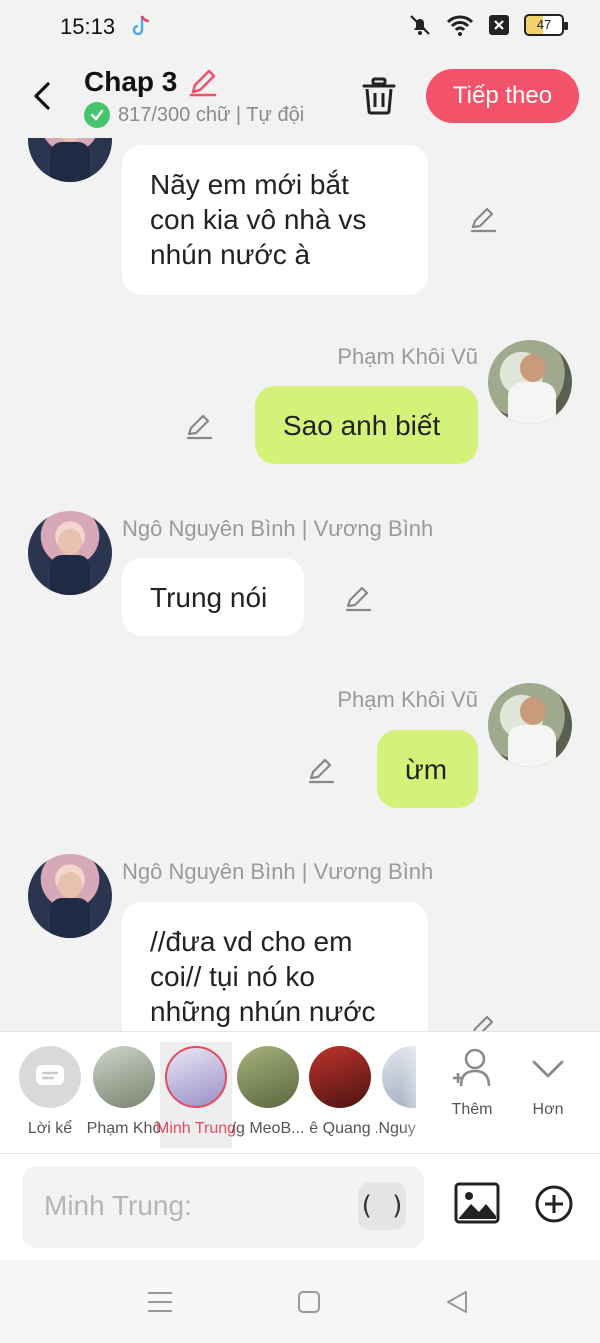 The height and width of the screenshot is (1343, 600). I want to click on trash-icon, so click(379, 96).